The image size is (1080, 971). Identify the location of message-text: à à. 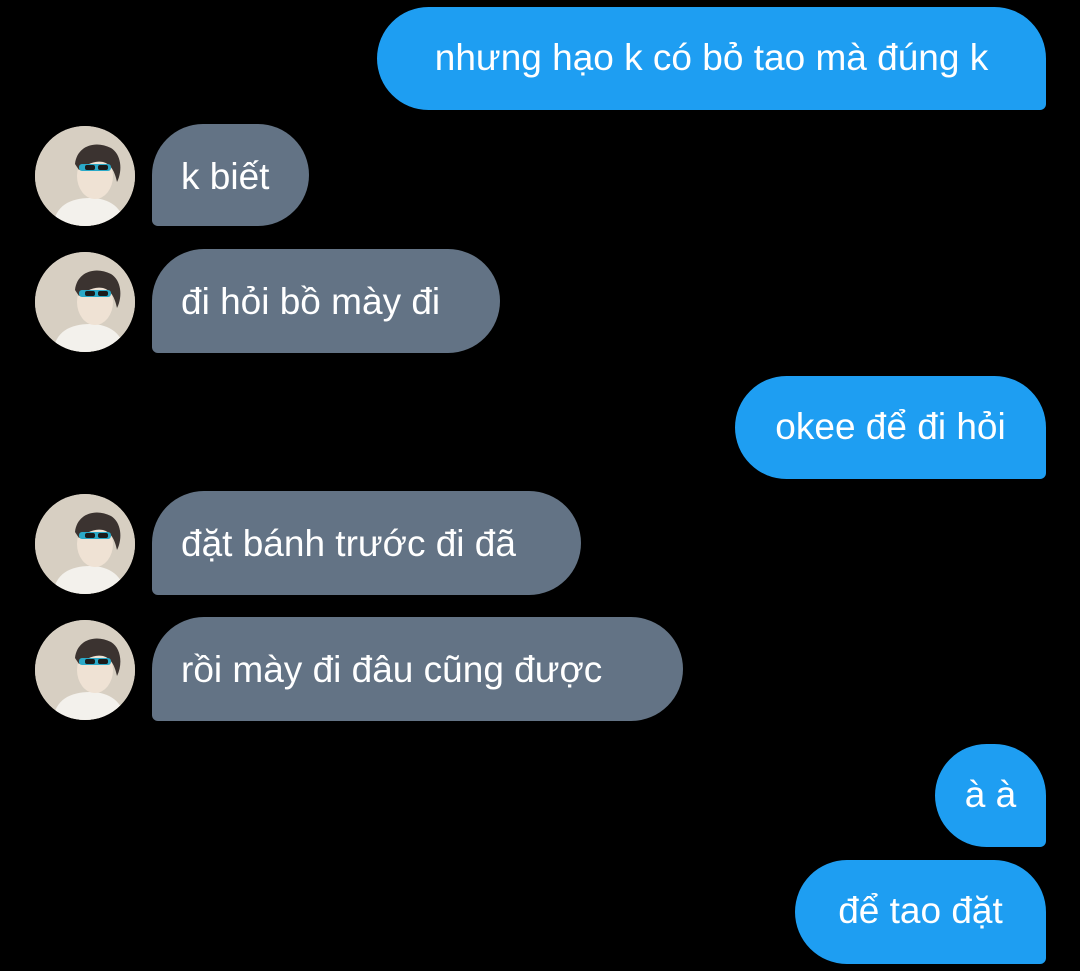
(990, 794).